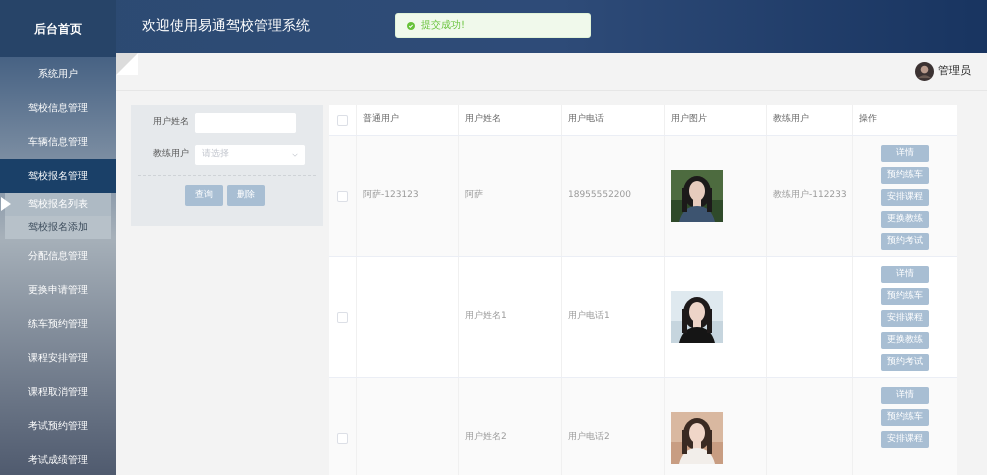  What do you see at coordinates (486, 317) in the screenshot?
I see `table-cell-text: 用户姓名1` at bounding box center [486, 317].